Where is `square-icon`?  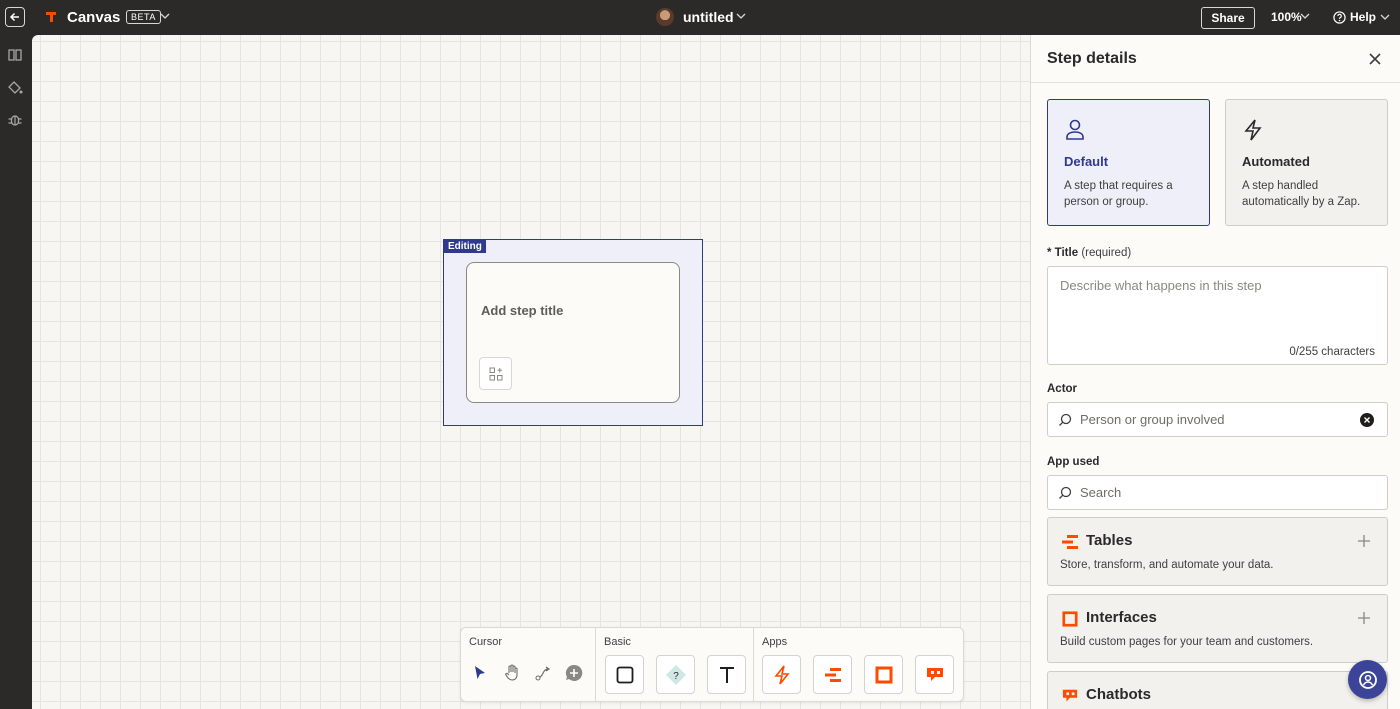 square-icon is located at coordinates (624, 674).